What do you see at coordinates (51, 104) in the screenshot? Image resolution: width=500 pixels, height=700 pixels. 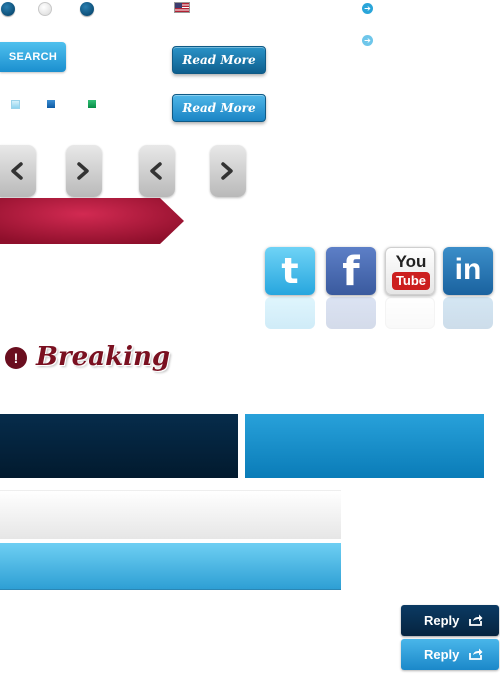 I see `color-swatch-blue` at bounding box center [51, 104].